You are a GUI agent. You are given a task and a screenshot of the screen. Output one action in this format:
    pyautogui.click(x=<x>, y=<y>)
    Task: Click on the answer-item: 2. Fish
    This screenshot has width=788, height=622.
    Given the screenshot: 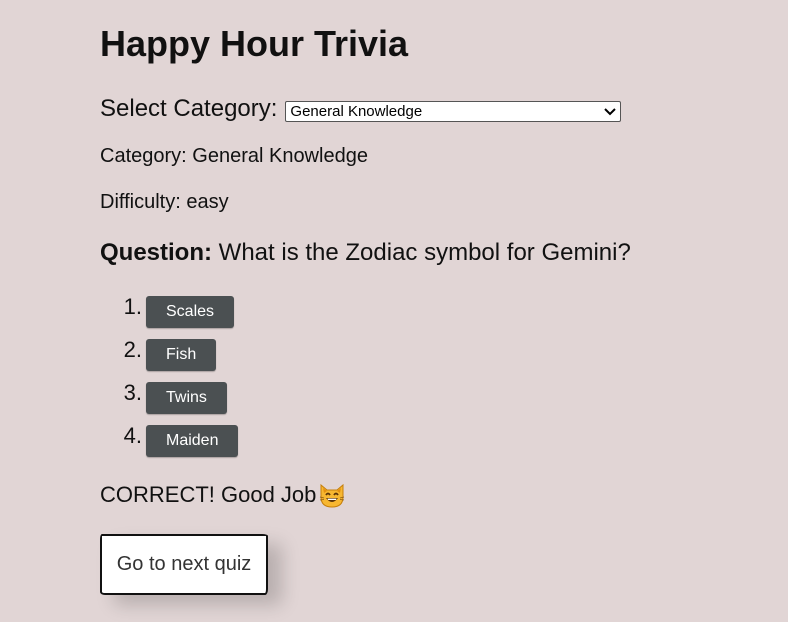 What is the action you would take?
    pyautogui.click(x=169, y=354)
    